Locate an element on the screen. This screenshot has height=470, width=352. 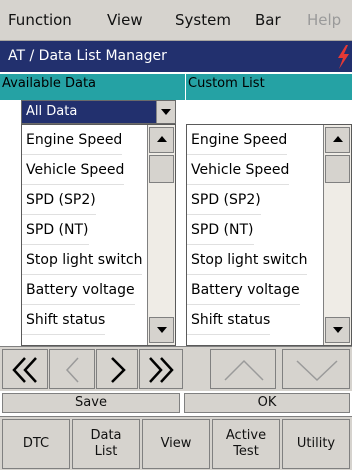
custom-list-header: Custom List is located at coordinates (269, 87).